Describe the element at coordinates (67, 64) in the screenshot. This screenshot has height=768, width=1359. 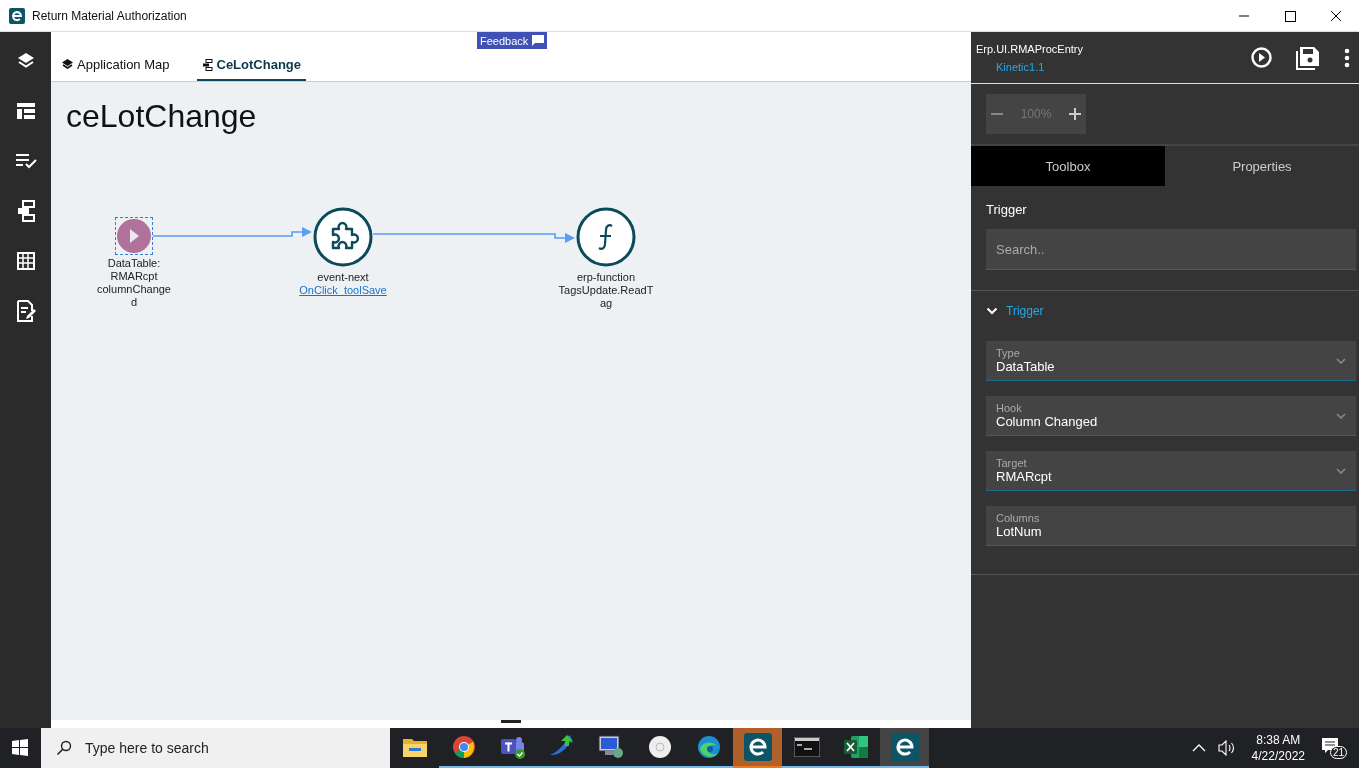
I see `layers-icon` at that location.